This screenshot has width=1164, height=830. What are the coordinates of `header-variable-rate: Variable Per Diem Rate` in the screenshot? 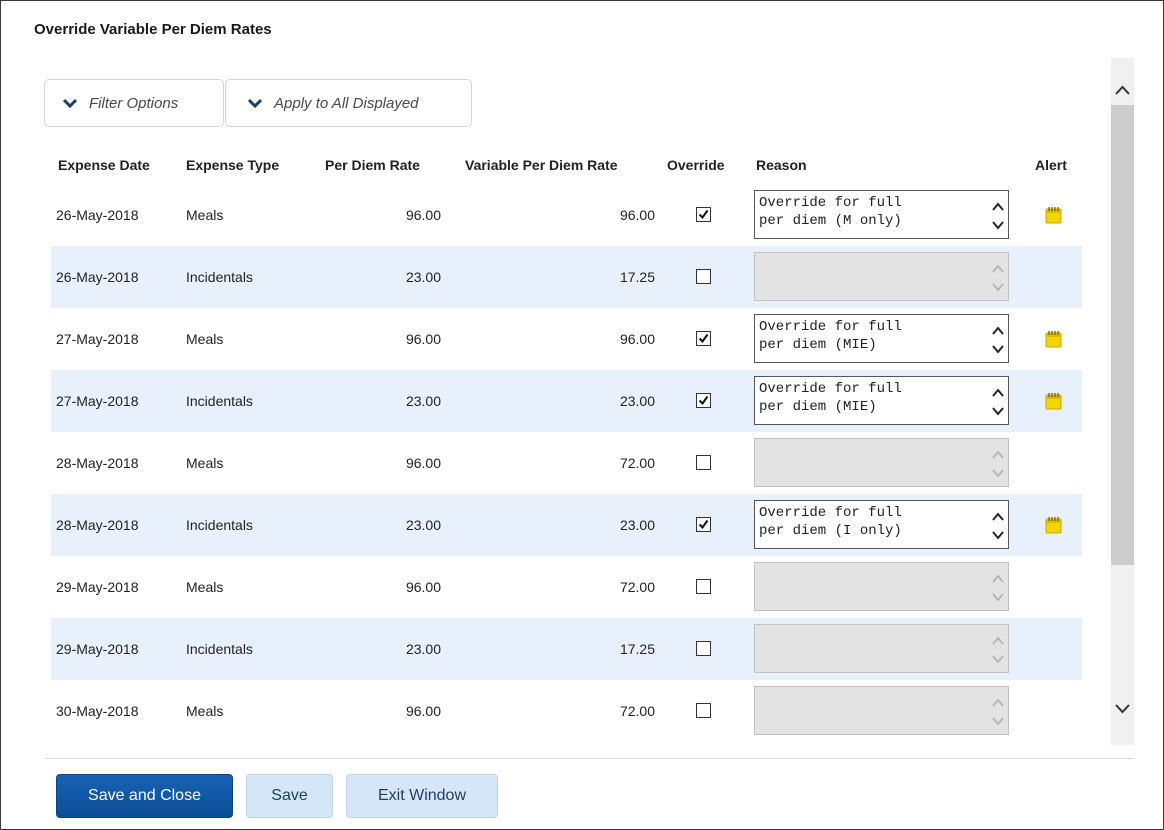 It's located at (541, 165).